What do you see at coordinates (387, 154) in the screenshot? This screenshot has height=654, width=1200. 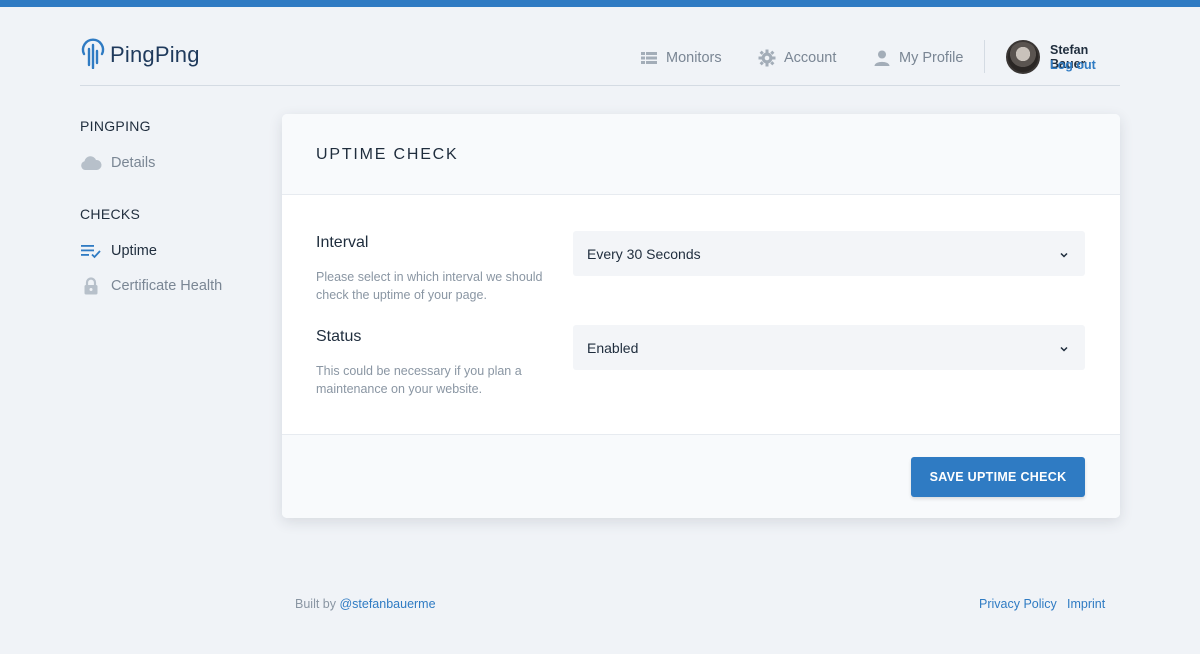 I see `card-title: UPTIME CHECK` at bounding box center [387, 154].